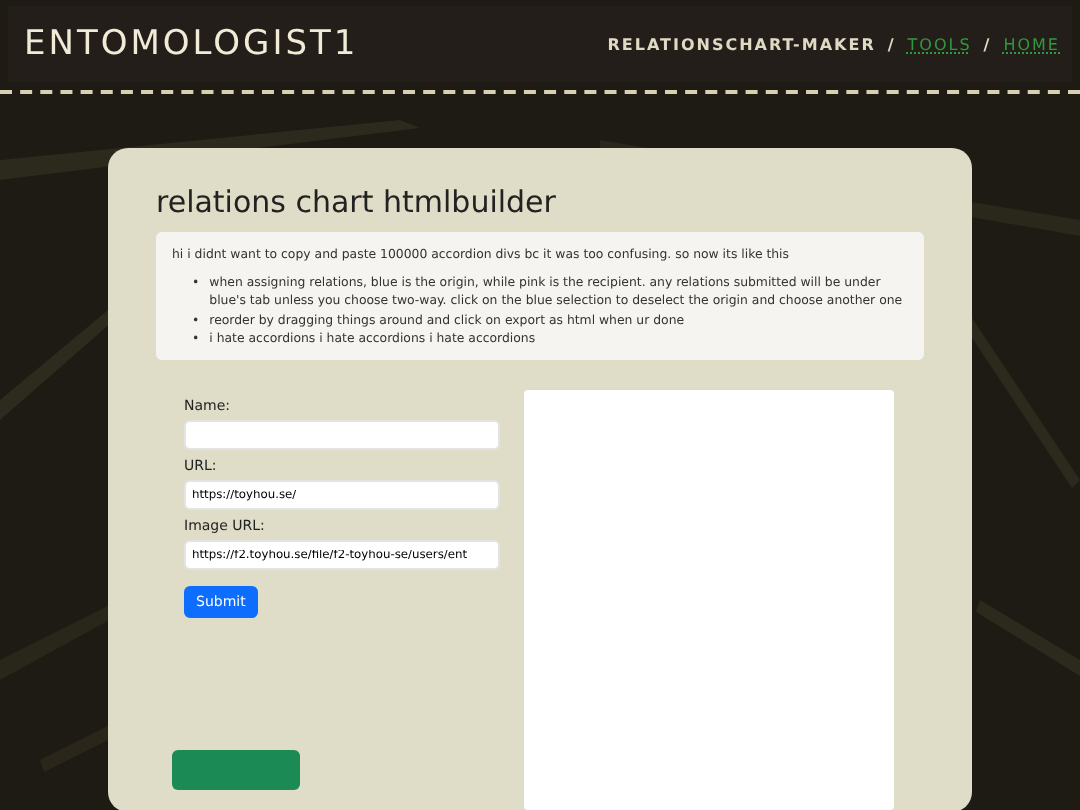  Describe the element at coordinates (1031, 44) in the screenshot. I see `nav-link: HOME` at that location.